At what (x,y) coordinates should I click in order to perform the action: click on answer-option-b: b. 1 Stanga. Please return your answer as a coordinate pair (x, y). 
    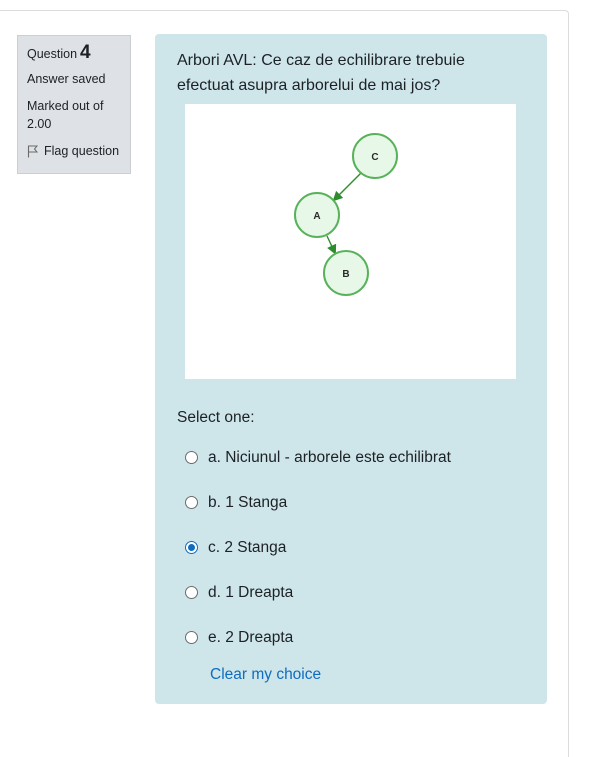
    Looking at the image, I should click on (355, 502).